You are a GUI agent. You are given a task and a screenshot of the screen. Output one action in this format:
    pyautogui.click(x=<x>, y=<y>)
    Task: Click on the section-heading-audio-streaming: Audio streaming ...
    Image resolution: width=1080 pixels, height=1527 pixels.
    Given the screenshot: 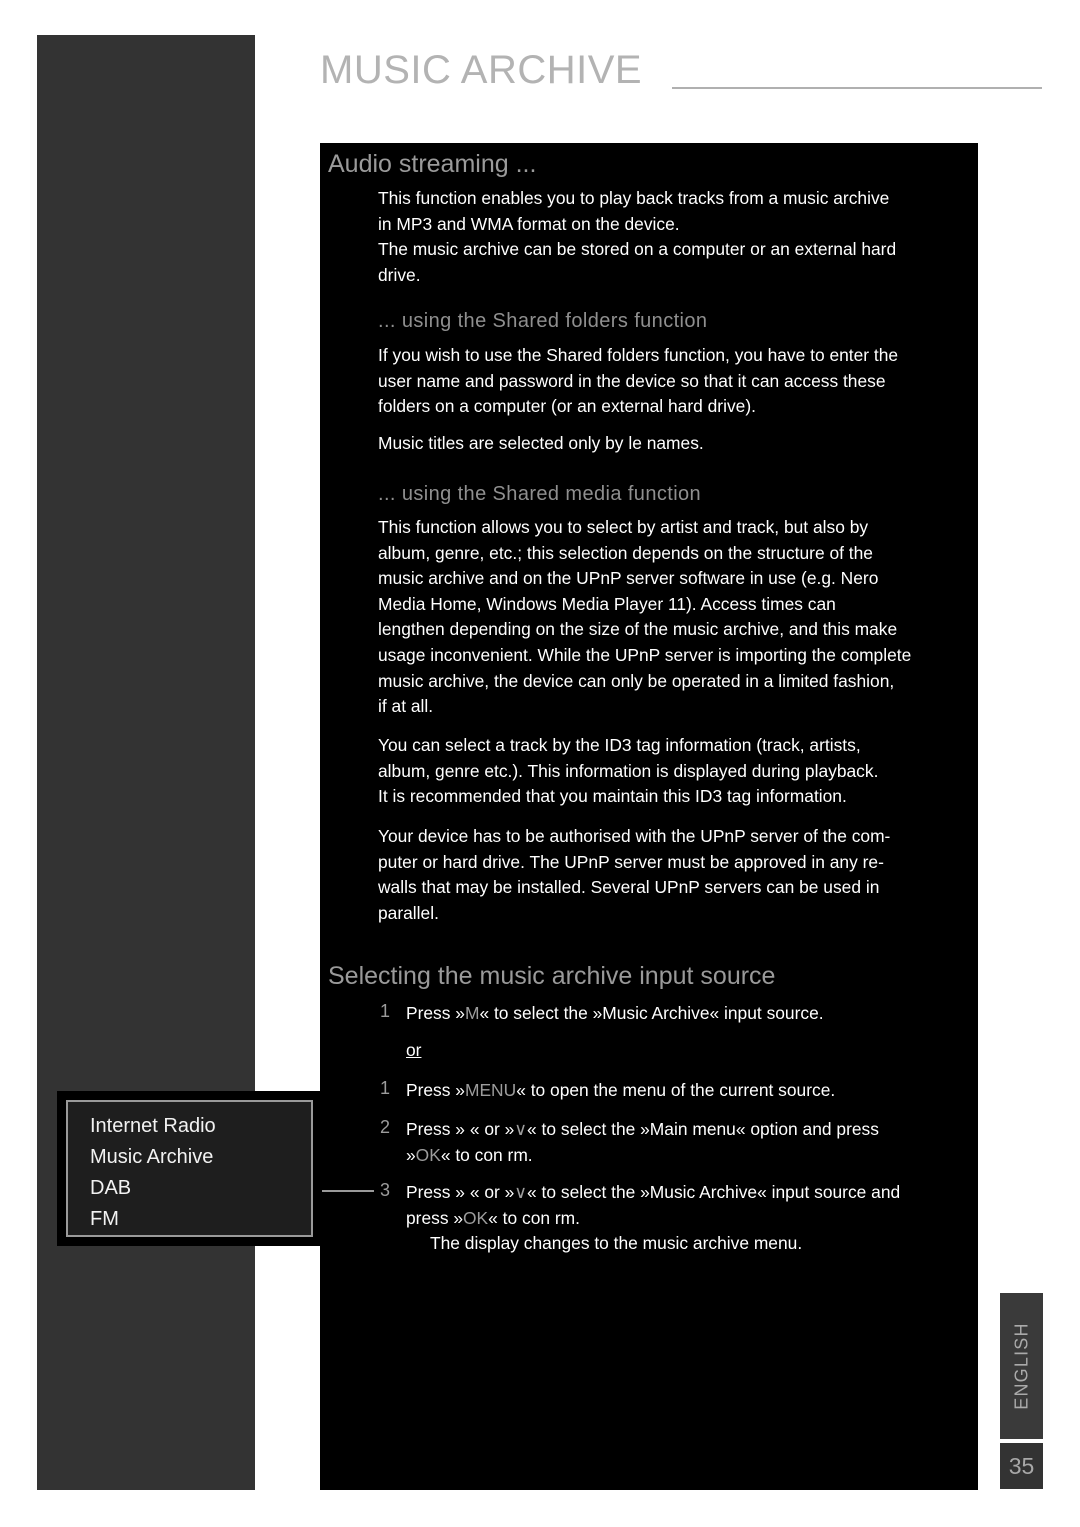 What is the action you would take?
    pyautogui.click(x=432, y=164)
    